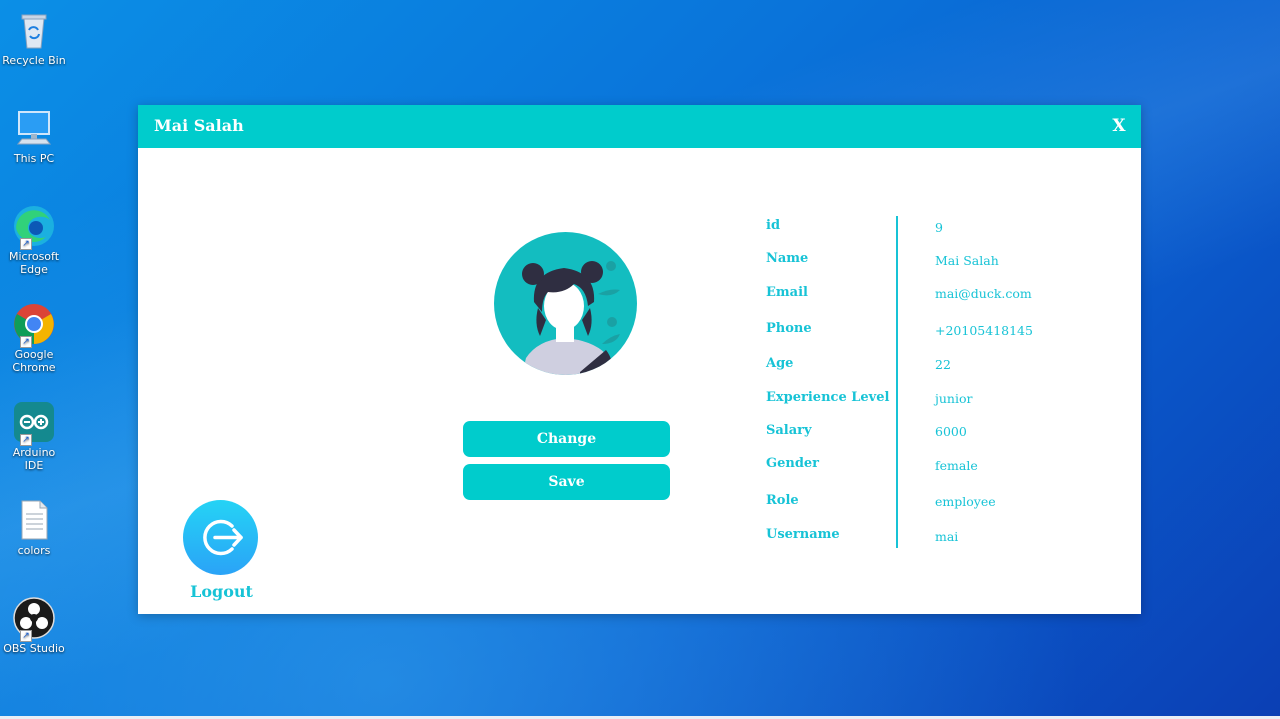  Describe the element at coordinates (566, 482) in the screenshot. I see `save-button: Save` at that location.